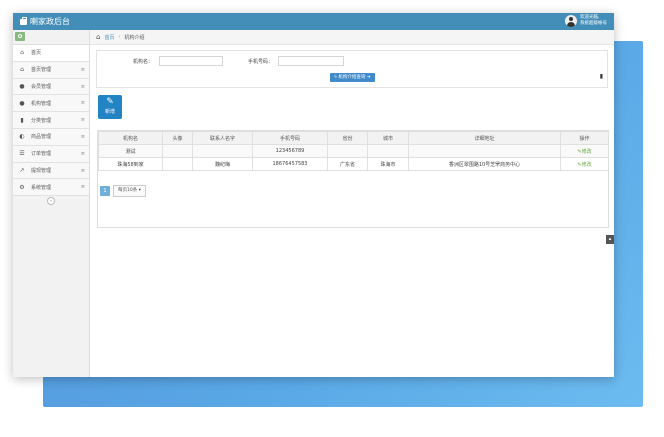 This screenshot has width=664, height=437. What do you see at coordinates (130, 138) in the screenshot?
I see `column-header: 机构名` at bounding box center [130, 138].